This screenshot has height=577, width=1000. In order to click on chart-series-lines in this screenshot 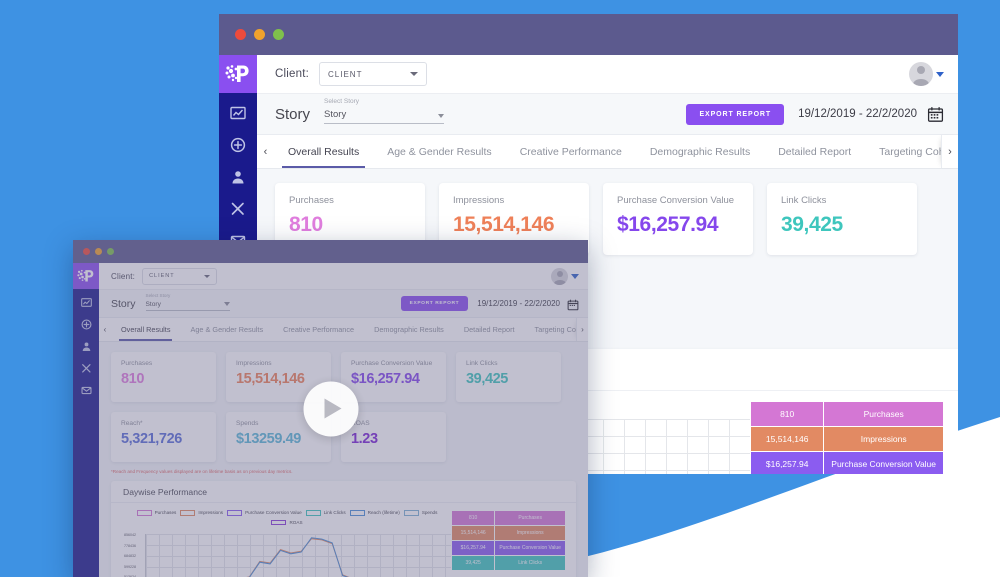, I will do `click(298, 557)`.